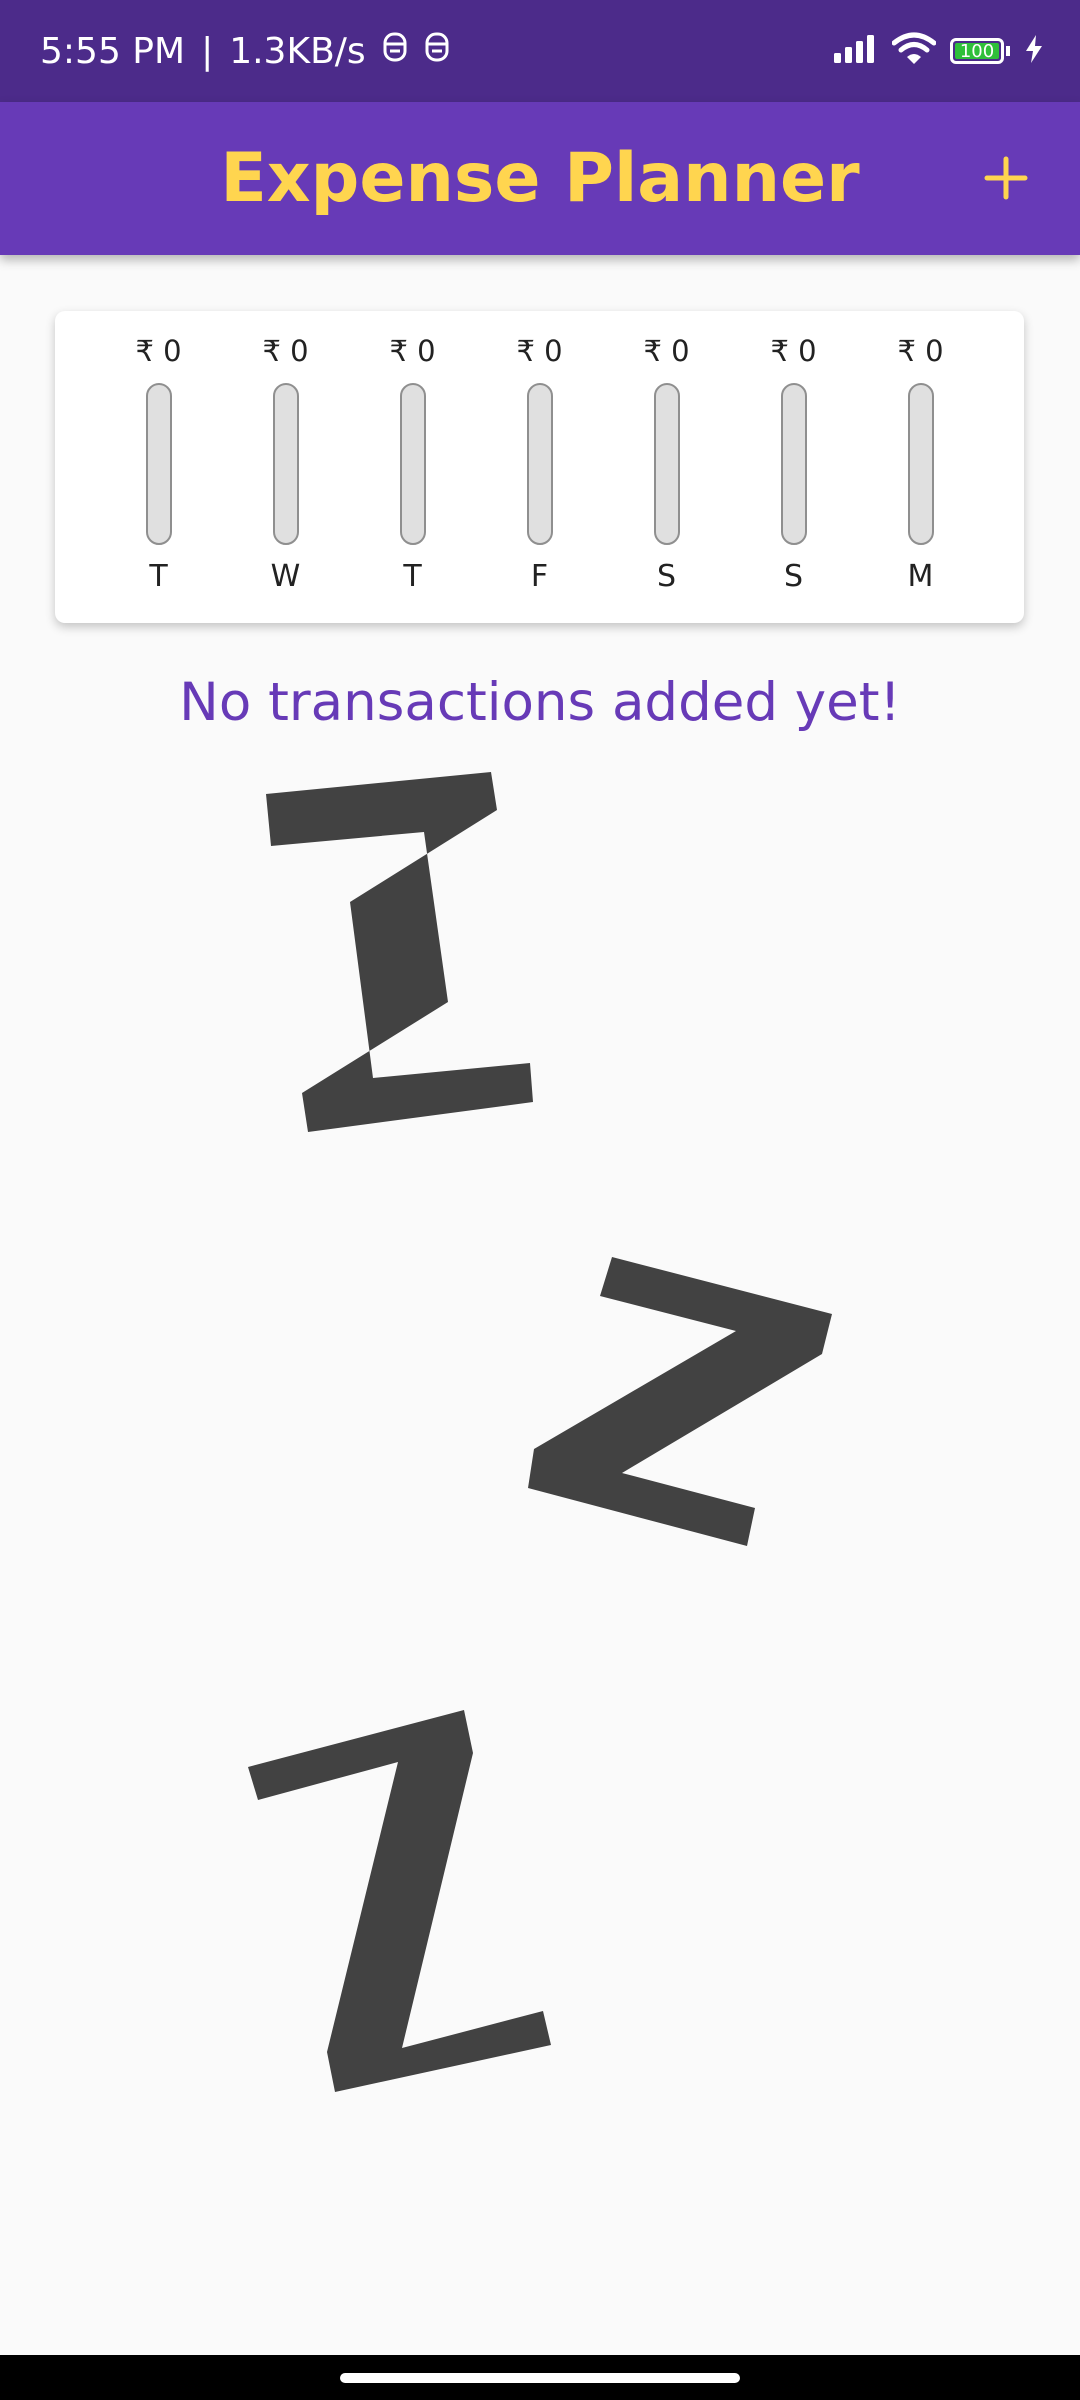  I want to click on app-bar: Expense Planner, so click(540, 178).